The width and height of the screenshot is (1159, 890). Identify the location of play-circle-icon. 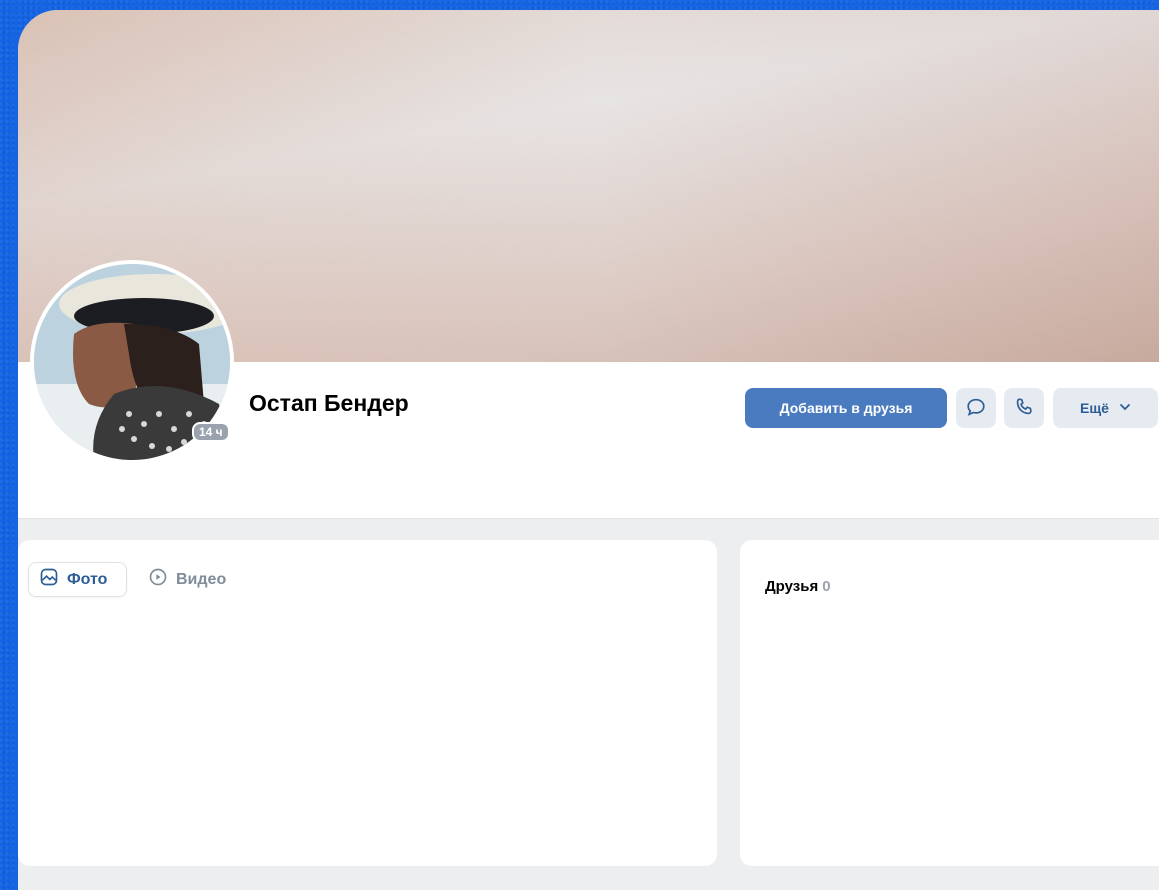
(158, 579).